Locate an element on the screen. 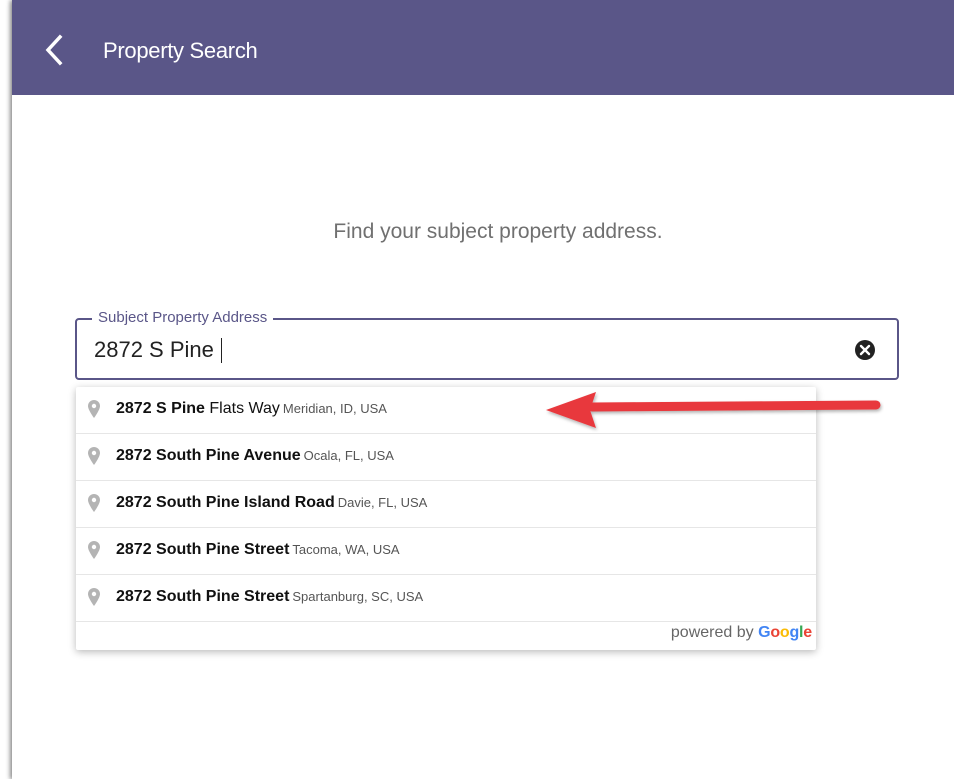  suggestion-main-match: 2872 S Pine is located at coordinates (160, 408).